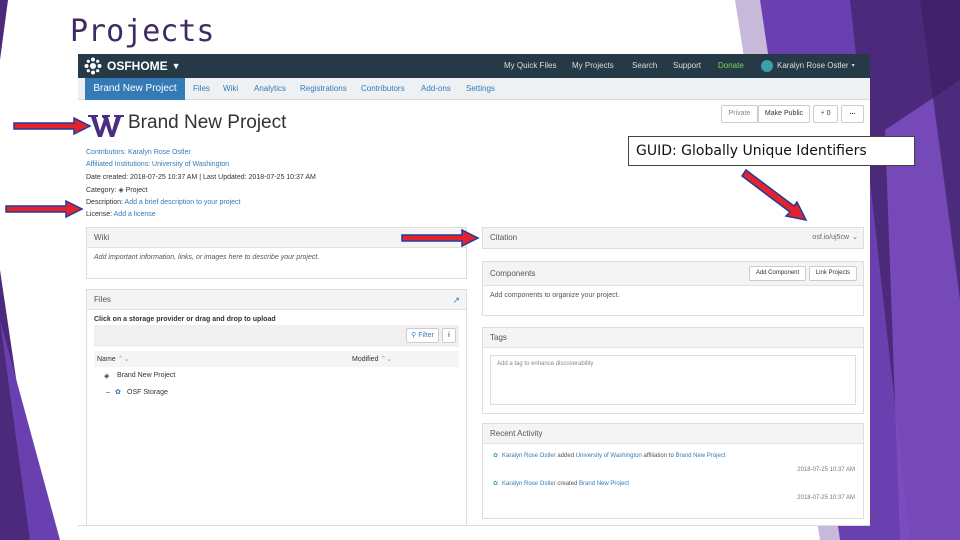 The height and width of the screenshot is (540, 960). What do you see at coordinates (813, 65) in the screenshot?
I see `user-name: Karalyn Rose Ostler` at bounding box center [813, 65].